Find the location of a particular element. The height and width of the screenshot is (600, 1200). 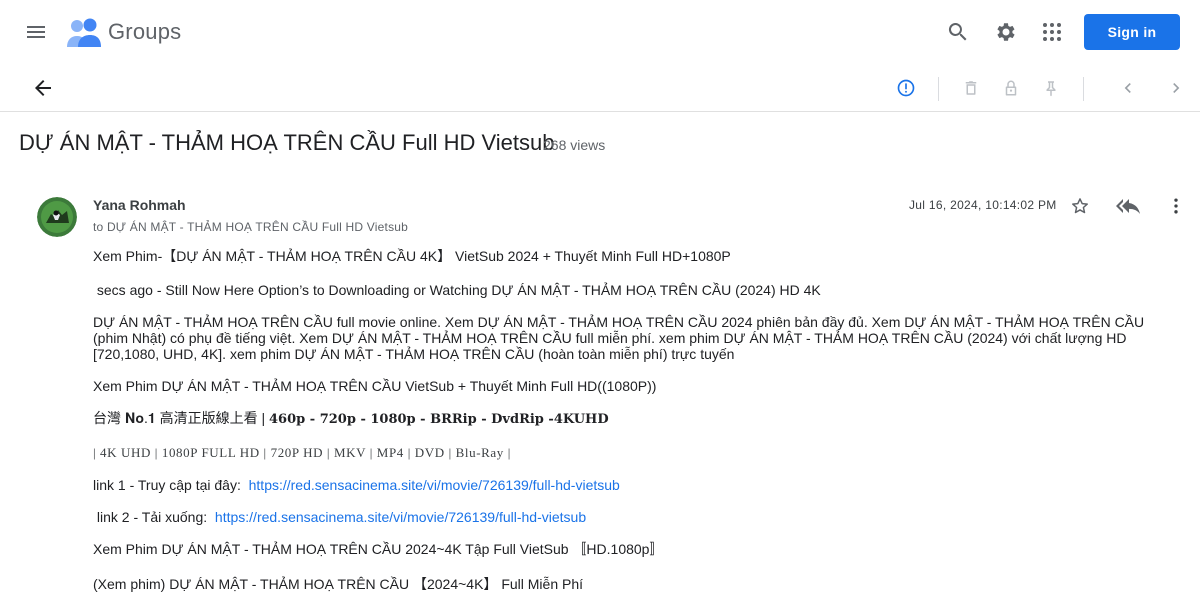

settings-button is located at coordinates (1006, 32).